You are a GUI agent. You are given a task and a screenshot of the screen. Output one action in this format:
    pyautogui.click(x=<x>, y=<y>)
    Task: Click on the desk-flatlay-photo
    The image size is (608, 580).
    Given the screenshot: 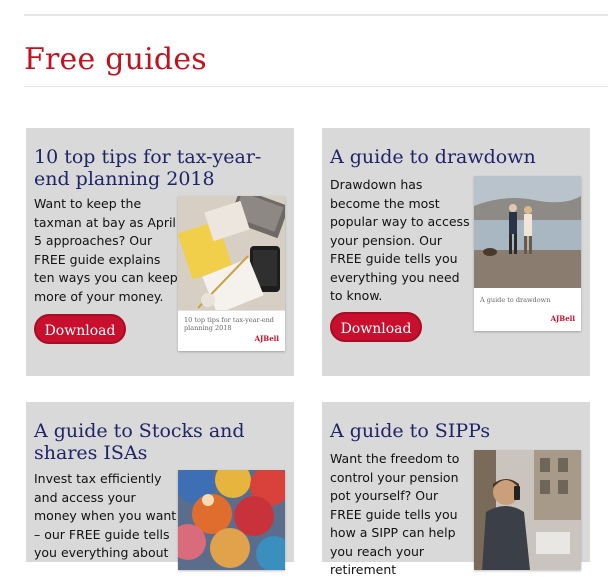 What is the action you would take?
    pyautogui.click(x=231, y=253)
    